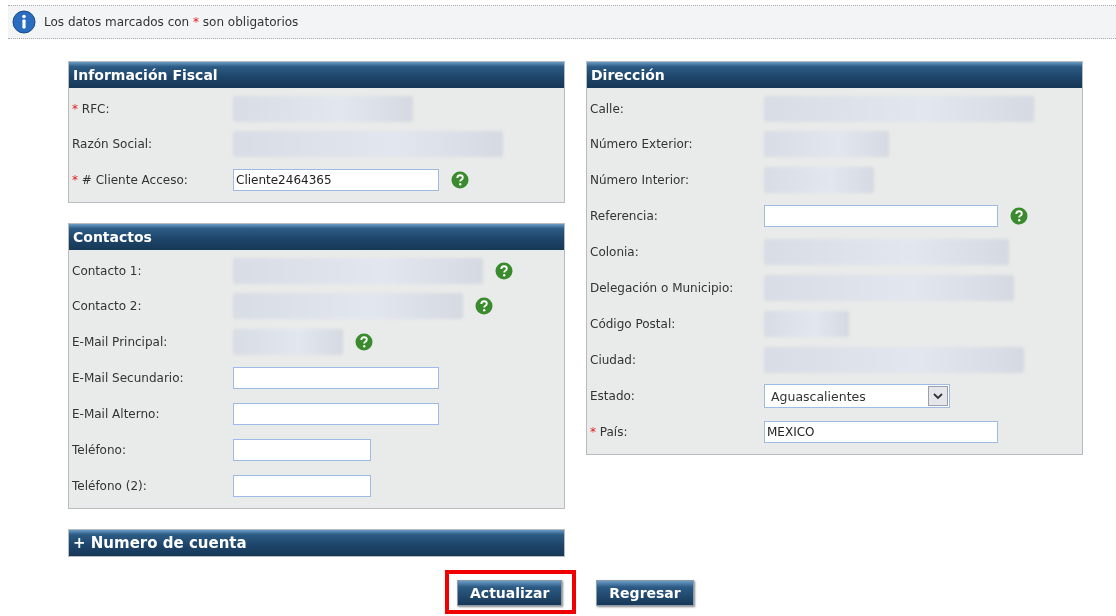 Image resolution: width=1116 pixels, height=616 pixels. What do you see at coordinates (614, 252) in the screenshot?
I see `field-label: Colonia:` at bounding box center [614, 252].